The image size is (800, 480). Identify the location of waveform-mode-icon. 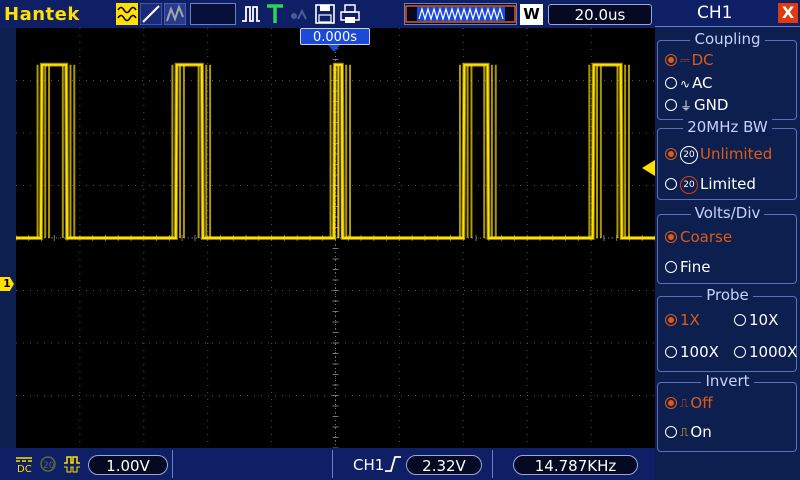
(127, 14).